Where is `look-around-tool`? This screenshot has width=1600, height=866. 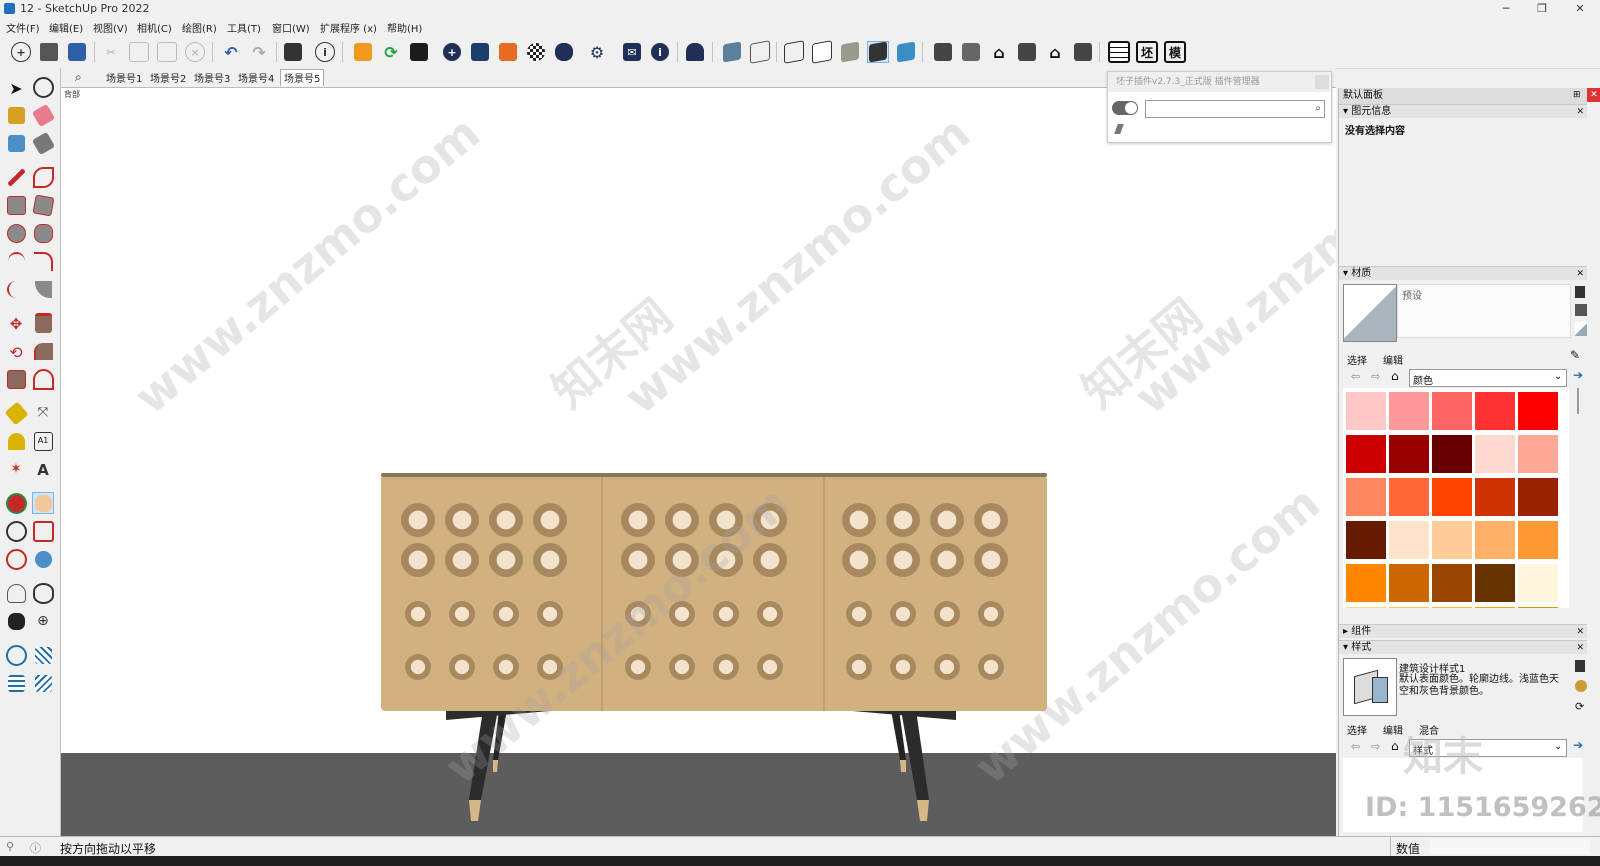 look-around-tool is located at coordinates (43, 593).